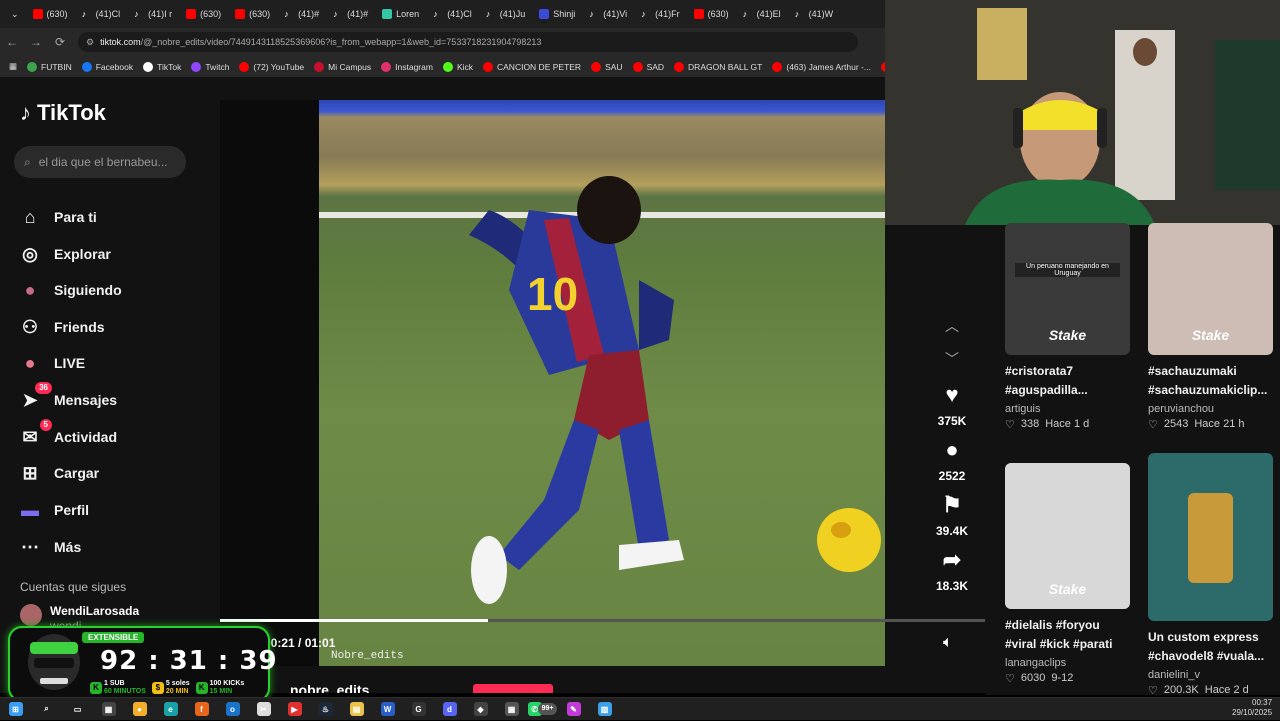 This screenshot has height=721, width=1280. Describe the element at coordinates (61, 327) in the screenshot. I see `sidebar-item-friends: ⚇Friends` at that location.